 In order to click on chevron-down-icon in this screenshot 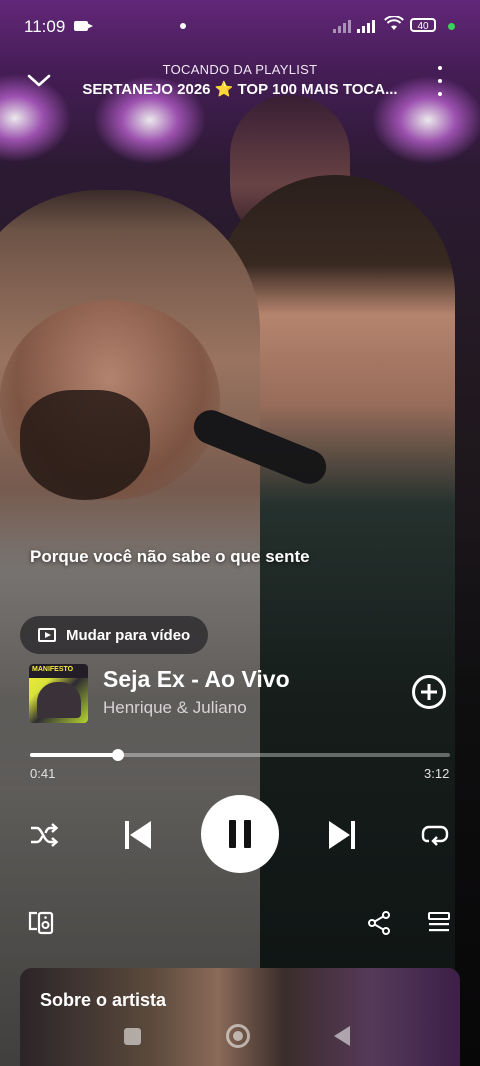, I will do `click(39, 80)`.